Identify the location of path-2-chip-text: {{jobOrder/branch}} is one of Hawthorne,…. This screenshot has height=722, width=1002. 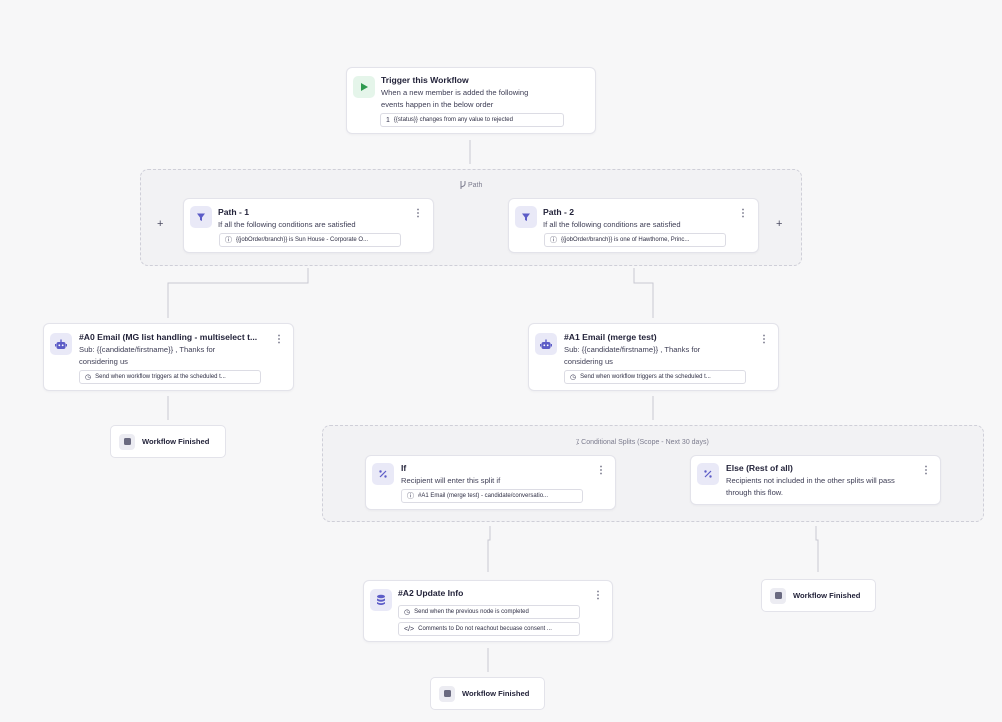
(625, 240).